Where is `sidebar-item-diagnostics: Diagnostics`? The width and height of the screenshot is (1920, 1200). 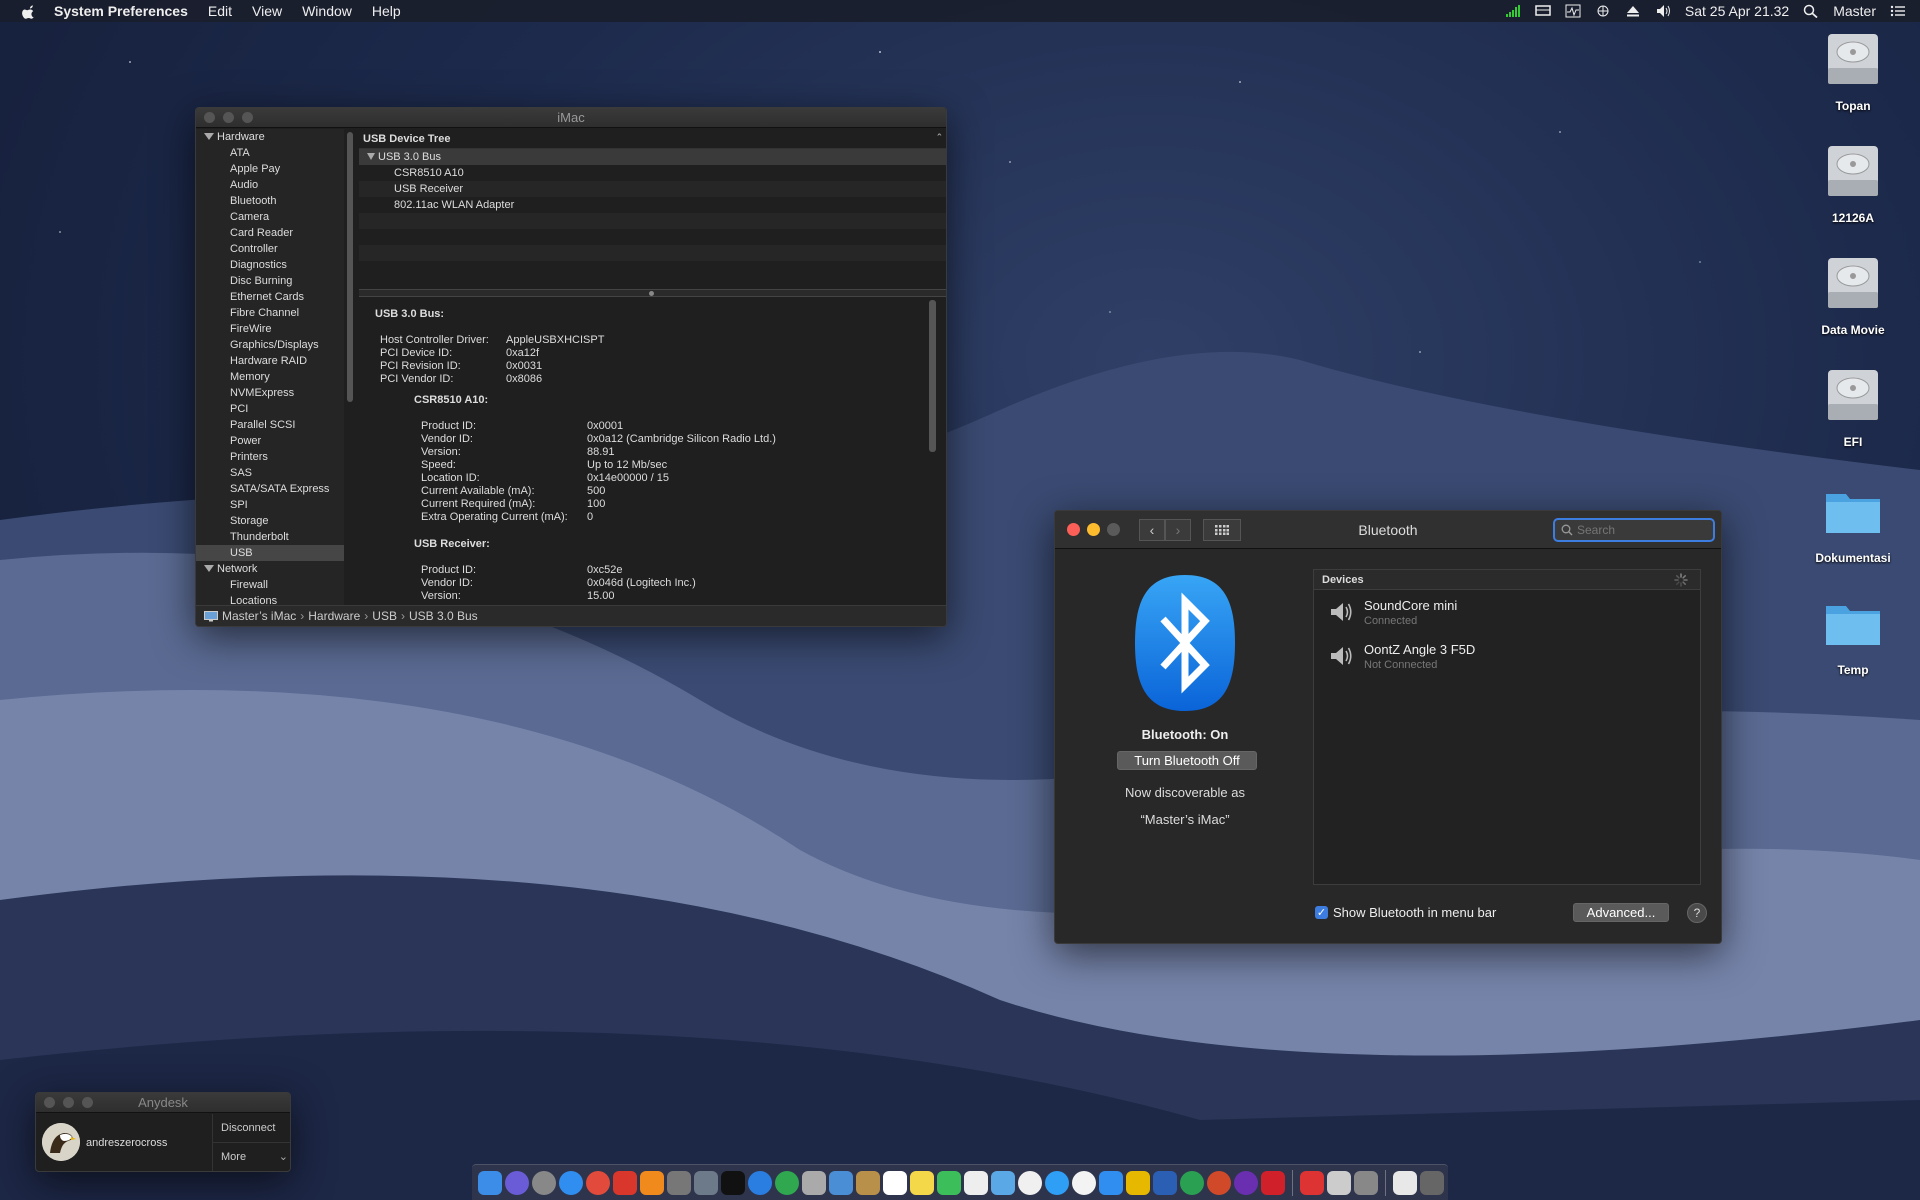 sidebar-item-diagnostics: Diagnostics is located at coordinates (270, 265).